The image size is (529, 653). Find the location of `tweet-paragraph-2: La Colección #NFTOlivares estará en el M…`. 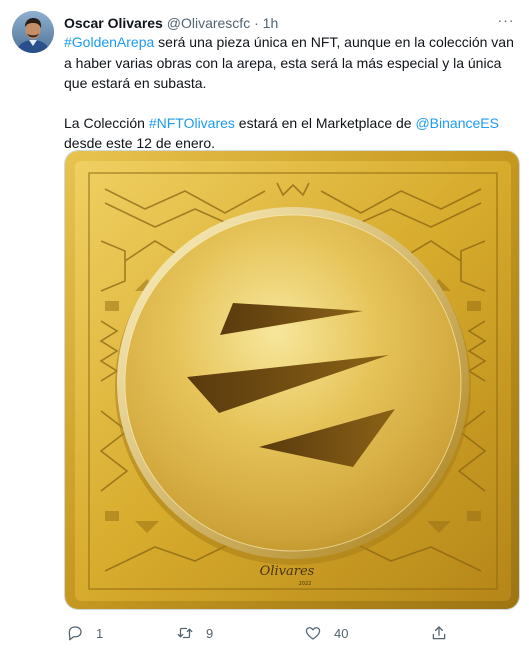

tweet-paragraph-2: La Colección #NFTOlivares estará en el M… is located at coordinates (292, 133).